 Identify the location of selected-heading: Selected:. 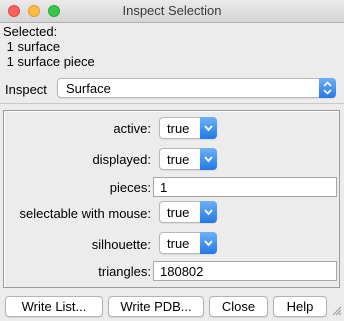
(30, 31).